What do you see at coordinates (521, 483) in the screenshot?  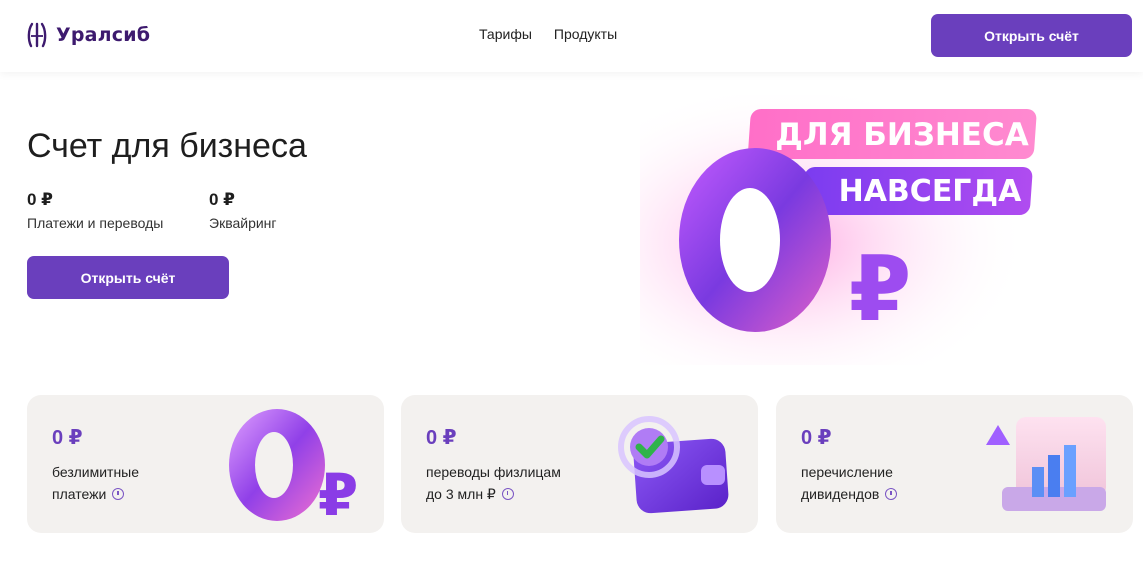 I see `card-text: переводы физлицам до 3 млн ₽` at bounding box center [521, 483].